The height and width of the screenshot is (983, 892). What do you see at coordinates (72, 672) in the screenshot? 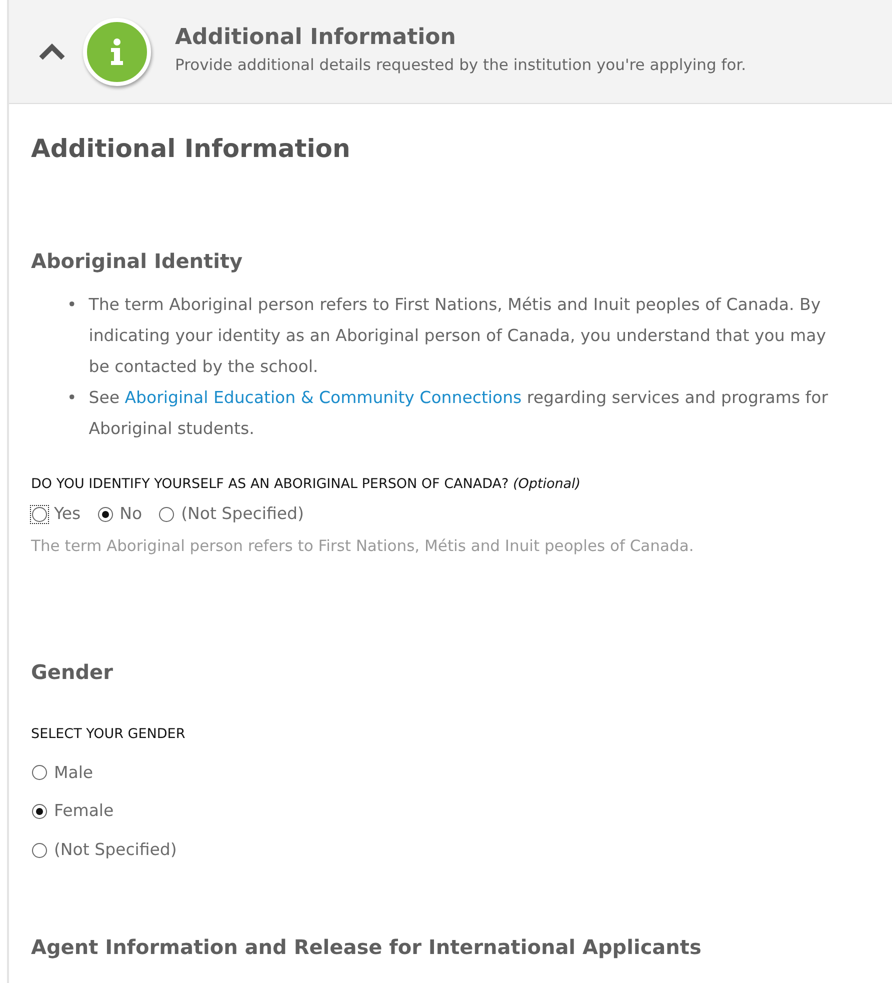
I see `section-heading: Gender` at bounding box center [72, 672].